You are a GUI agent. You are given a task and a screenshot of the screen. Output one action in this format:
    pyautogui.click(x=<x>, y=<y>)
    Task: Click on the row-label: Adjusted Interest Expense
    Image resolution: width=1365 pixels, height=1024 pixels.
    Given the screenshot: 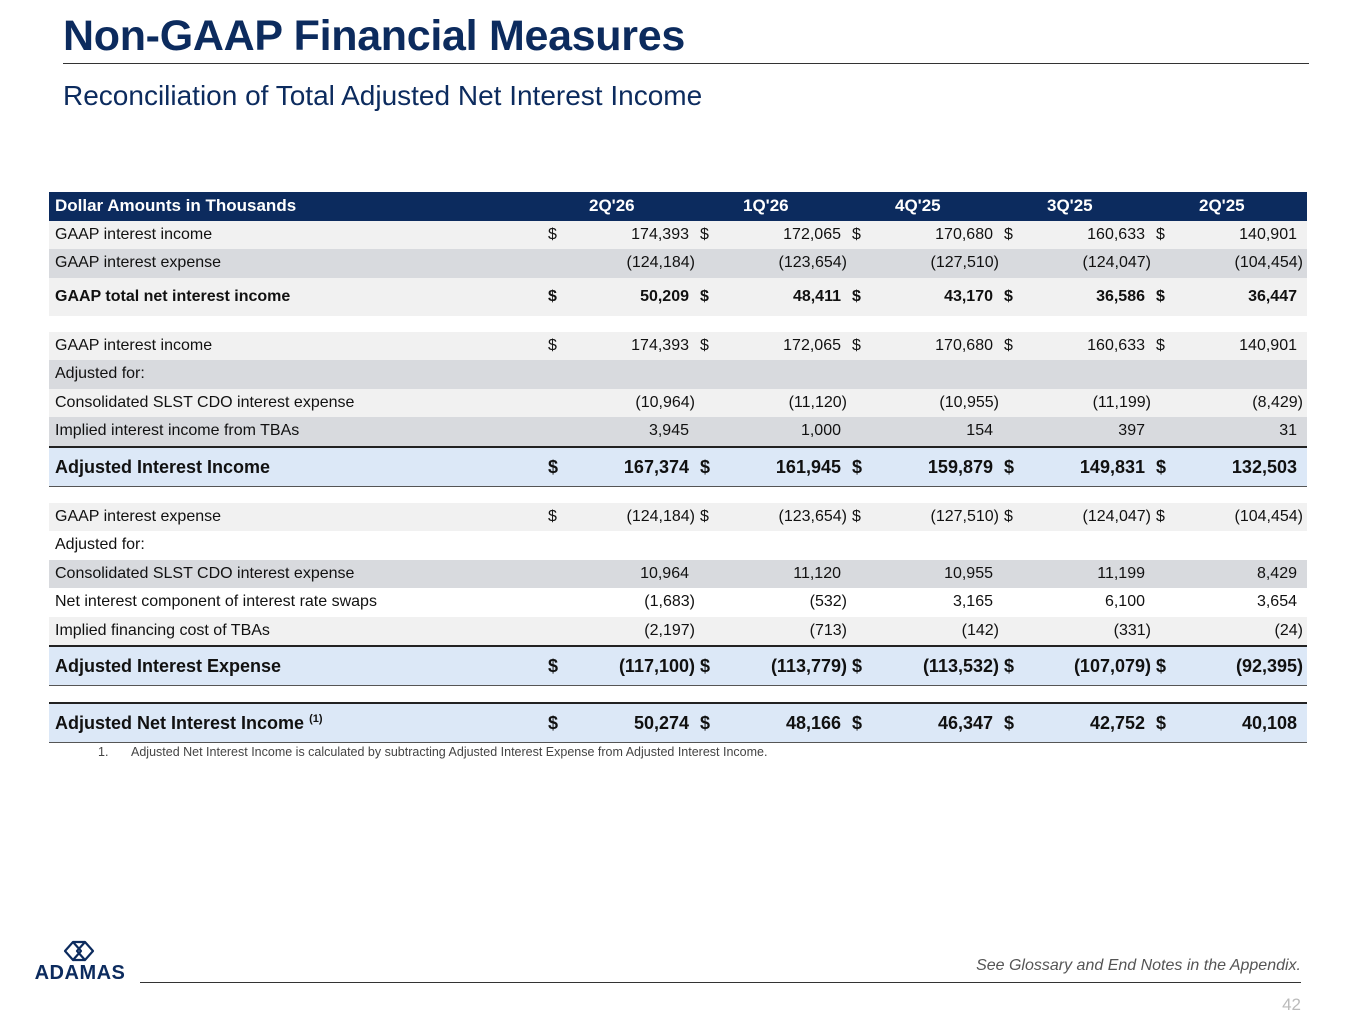 What is the action you would take?
    pyautogui.click(x=168, y=666)
    